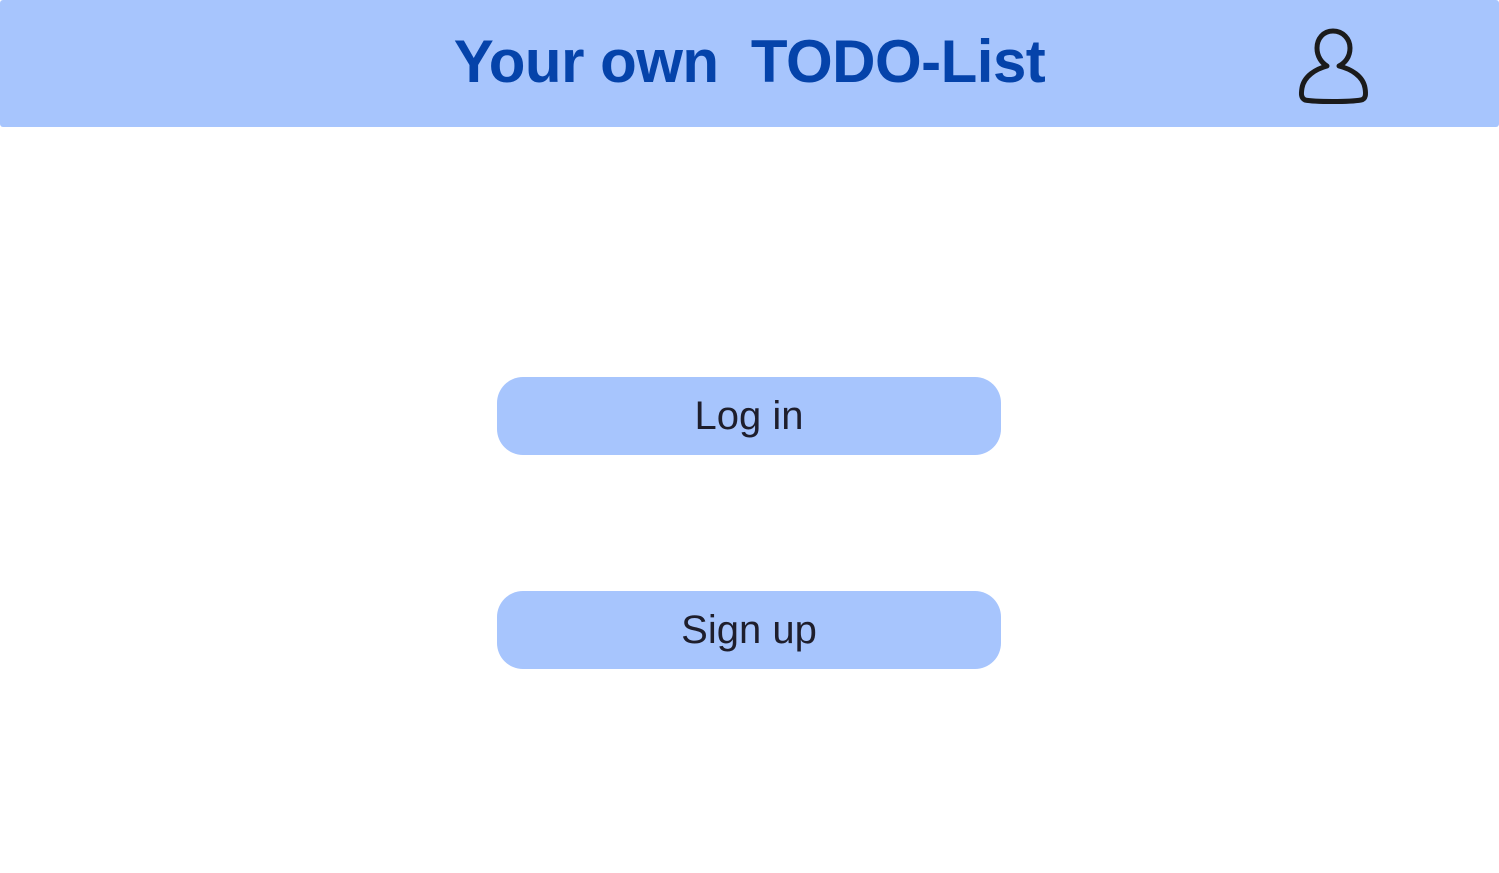 This screenshot has width=1499, height=873. I want to click on login-button: Log in, so click(749, 416).